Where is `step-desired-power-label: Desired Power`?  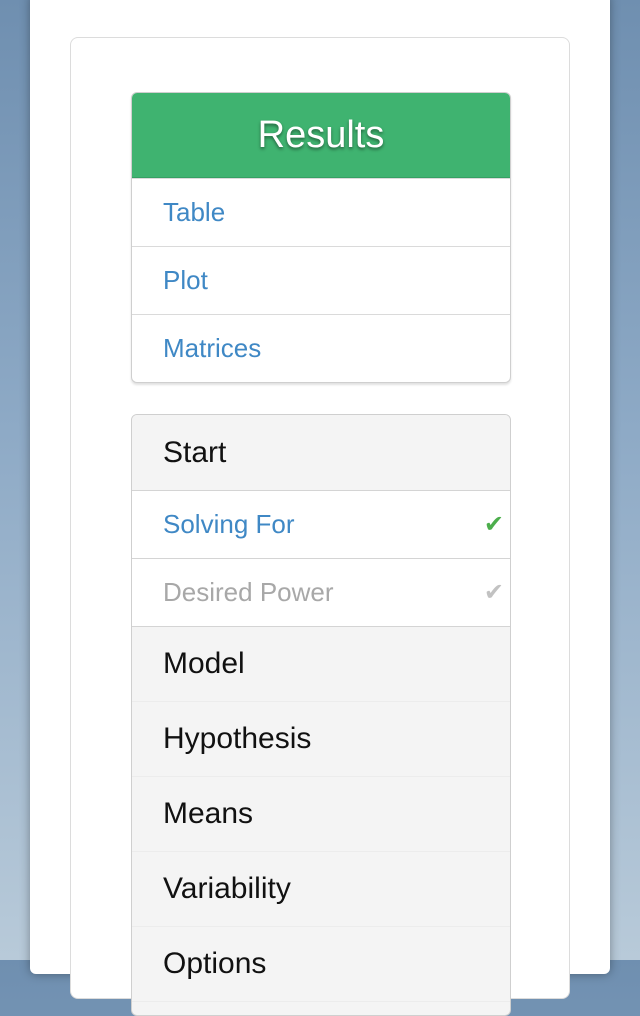 step-desired-power-label: Desired Power is located at coordinates (248, 592).